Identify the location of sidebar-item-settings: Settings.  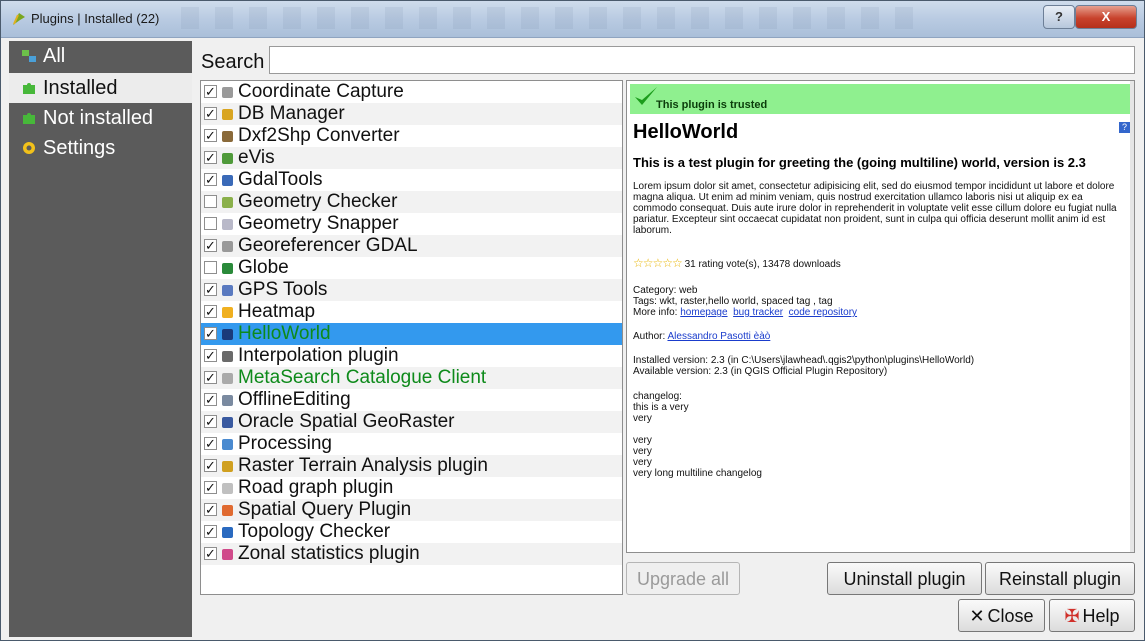
(100, 148).